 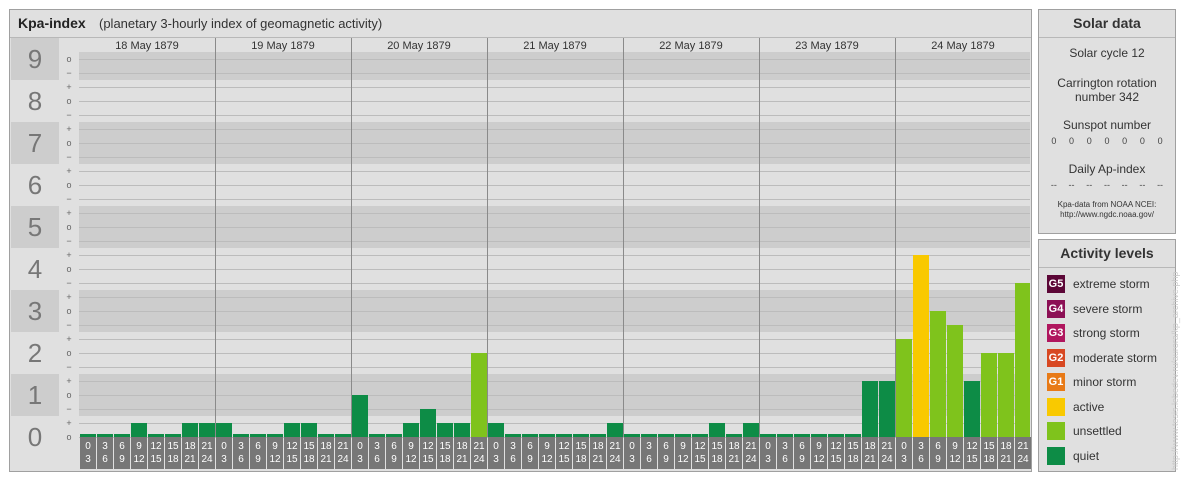 I want to click on activity-level-item: unsettled, so click(x=1084, y=431).